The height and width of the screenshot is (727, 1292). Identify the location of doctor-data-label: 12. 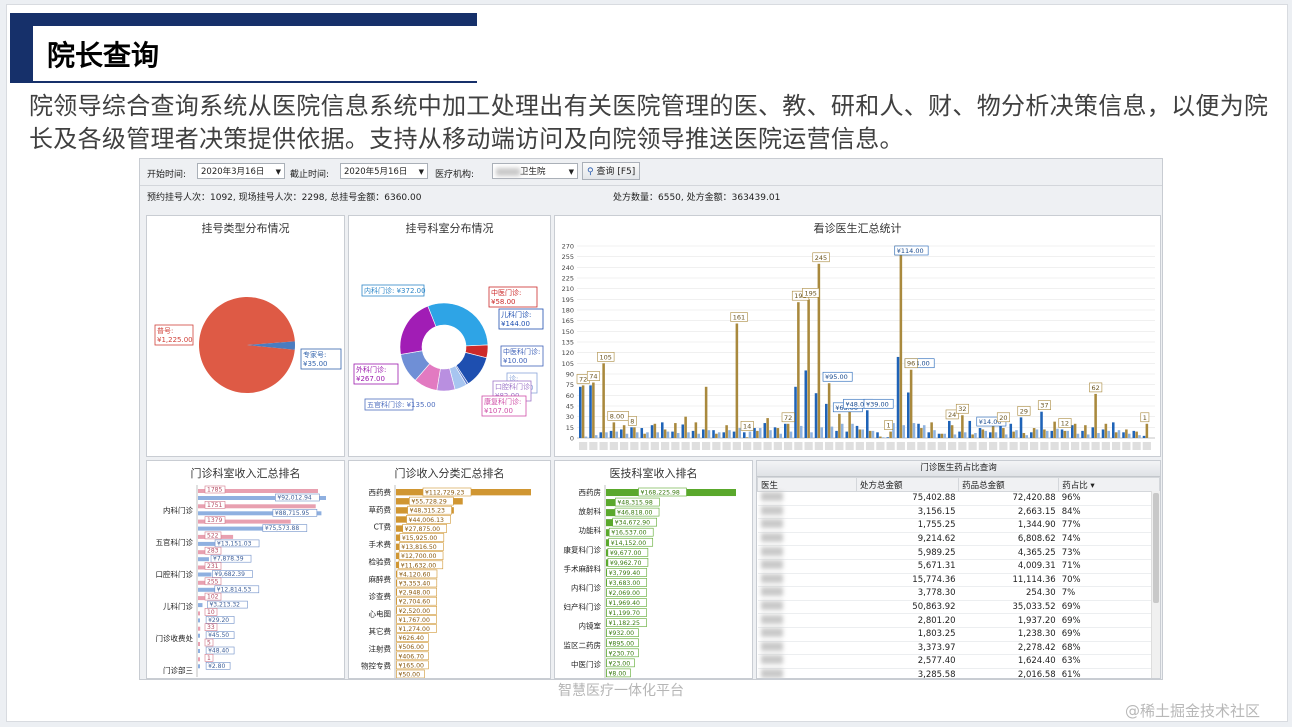
(1065, 423).